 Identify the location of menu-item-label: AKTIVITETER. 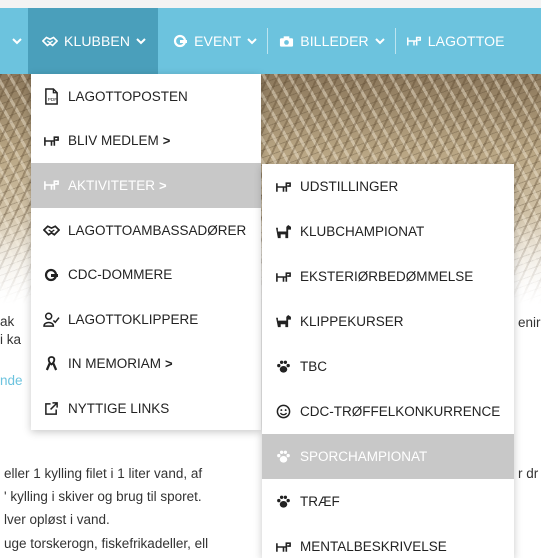
(112, 185).